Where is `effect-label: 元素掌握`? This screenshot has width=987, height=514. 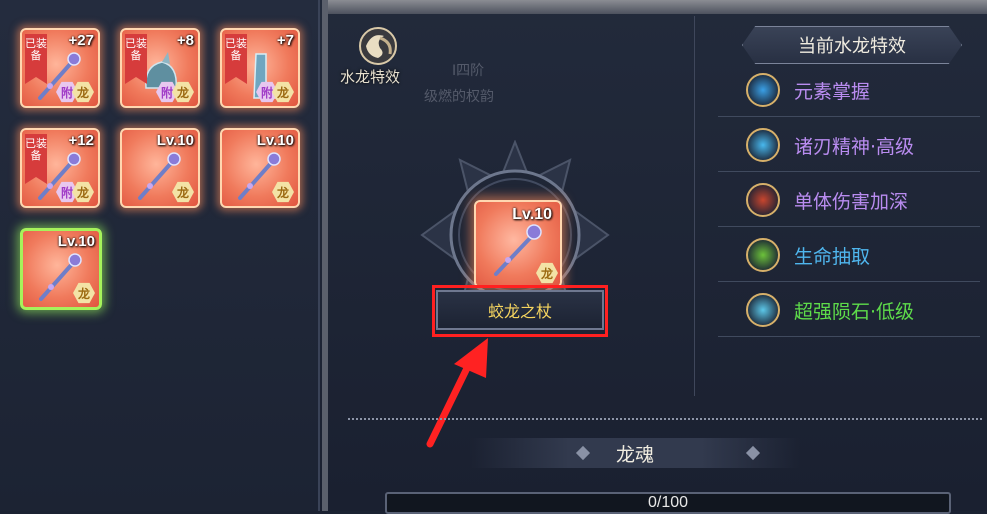 effect-label: 元素掌握 is located at coordinates (832, 91).